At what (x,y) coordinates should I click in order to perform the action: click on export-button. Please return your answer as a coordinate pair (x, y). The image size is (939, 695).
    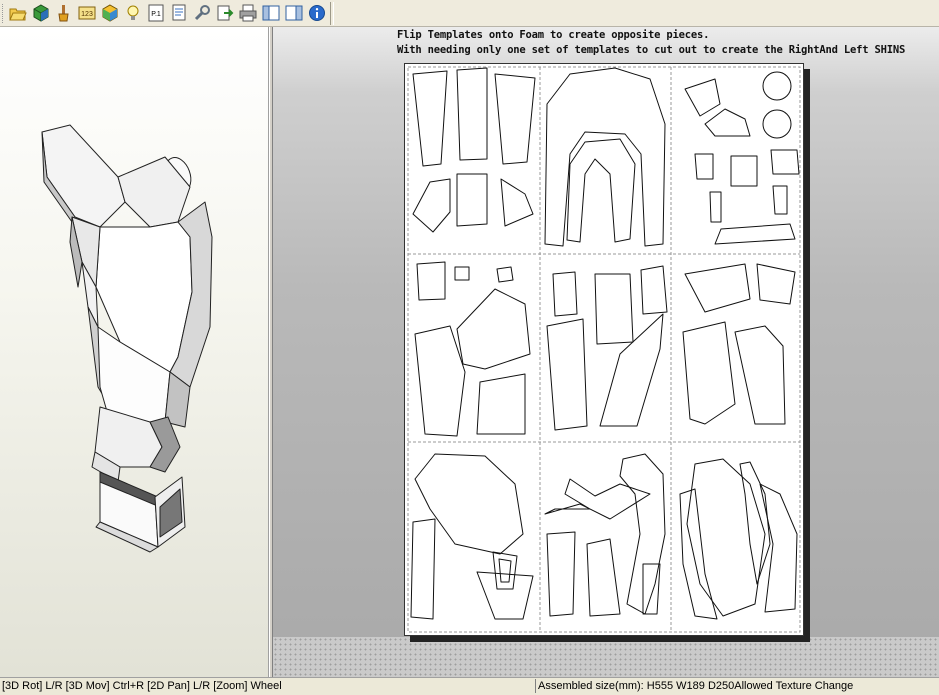
    Looking at the image, I should click on (225, 13).